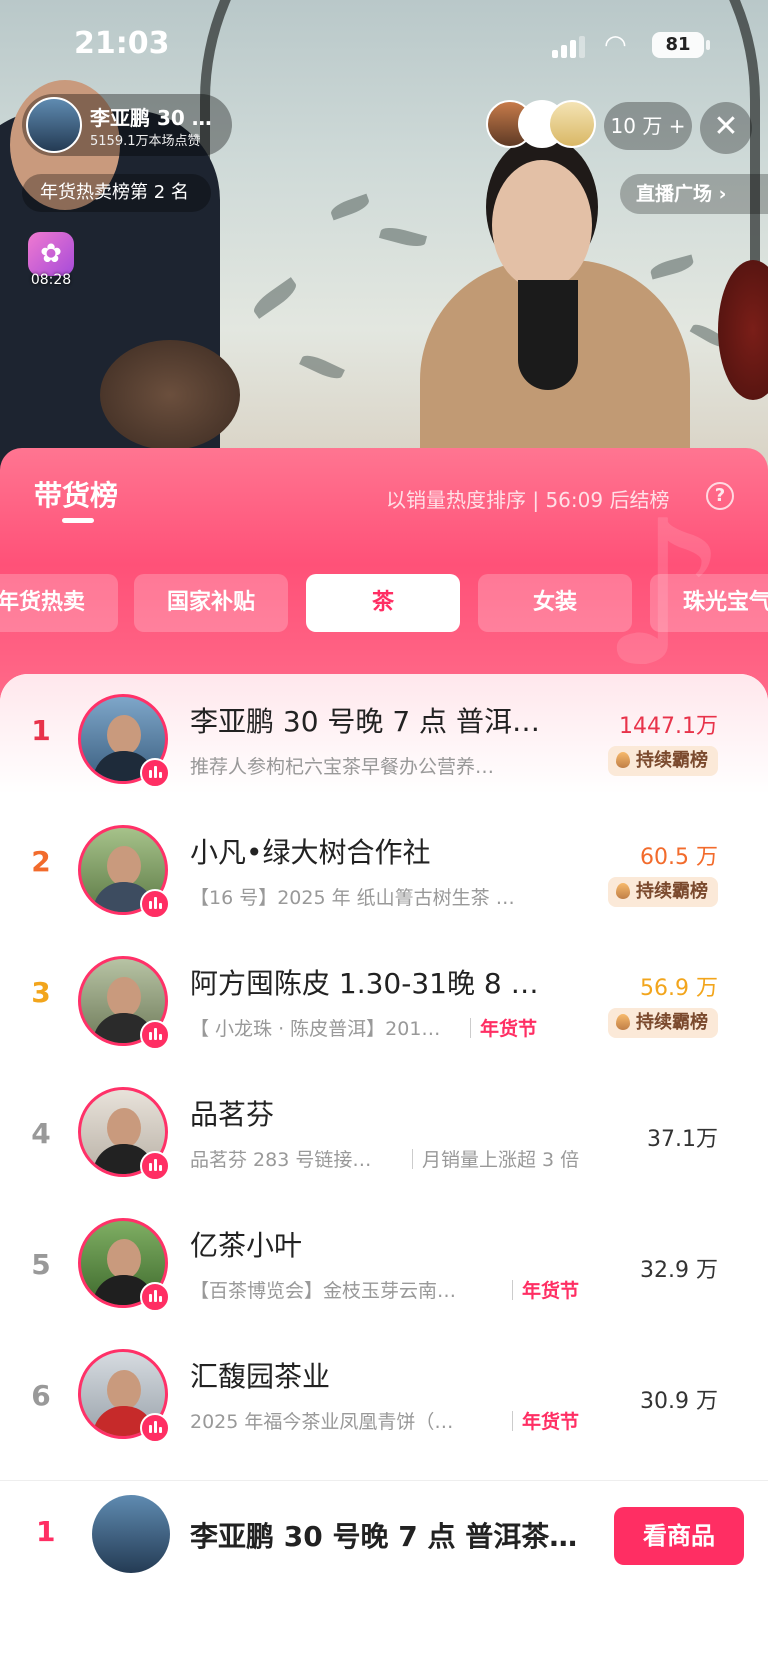  I want to click on list-item: 4 品茗芬 品茗芬 283 号链接… 月销量上涨超 3 倍 37.1万, so click(384, 1132).